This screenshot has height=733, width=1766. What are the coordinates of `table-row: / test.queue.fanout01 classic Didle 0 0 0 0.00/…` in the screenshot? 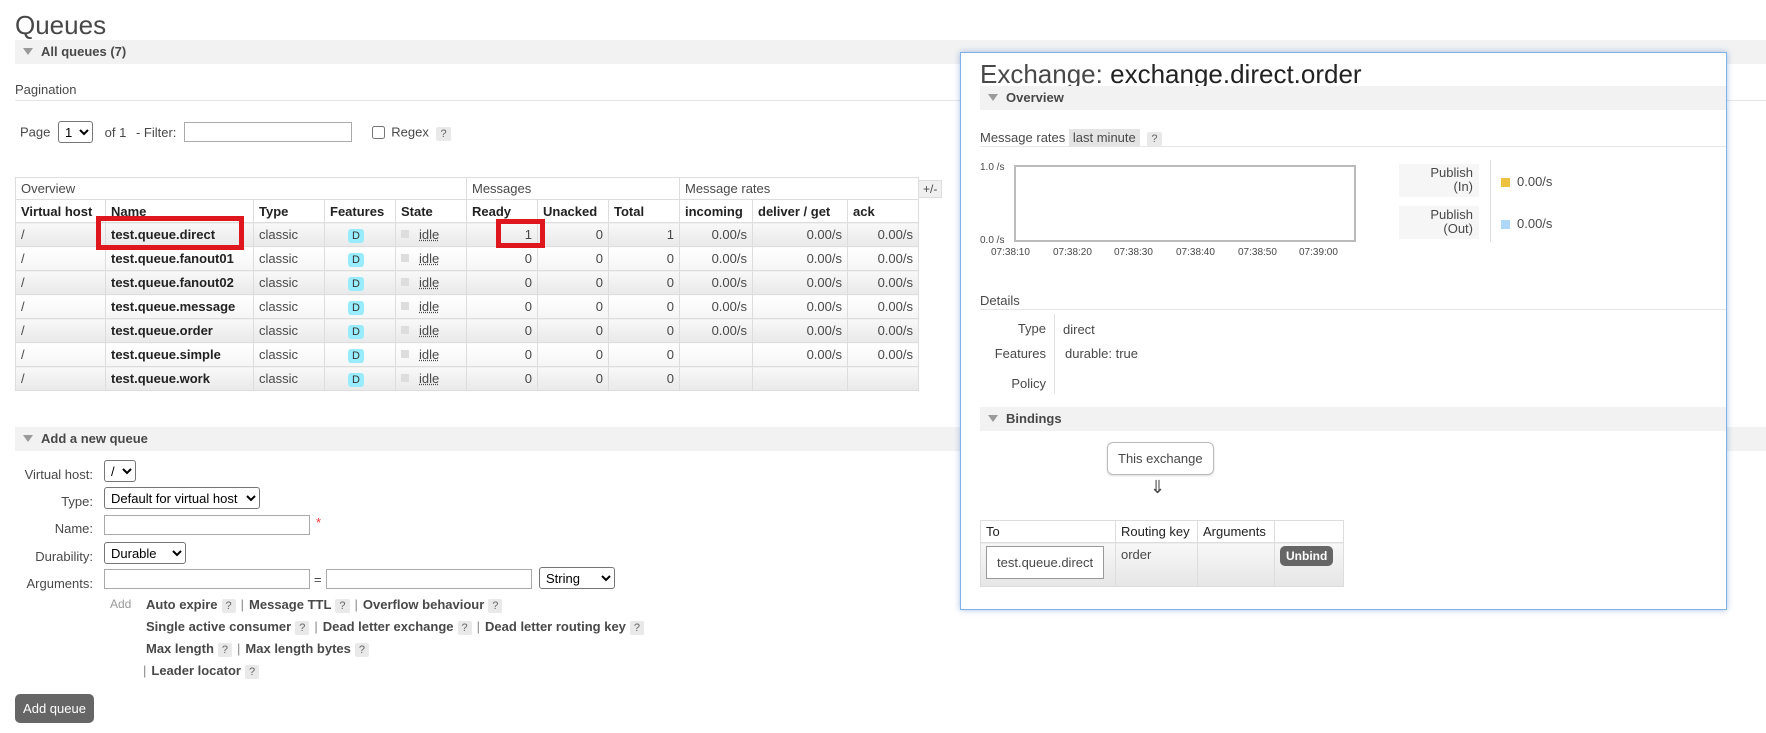 It's located at (467, 258).